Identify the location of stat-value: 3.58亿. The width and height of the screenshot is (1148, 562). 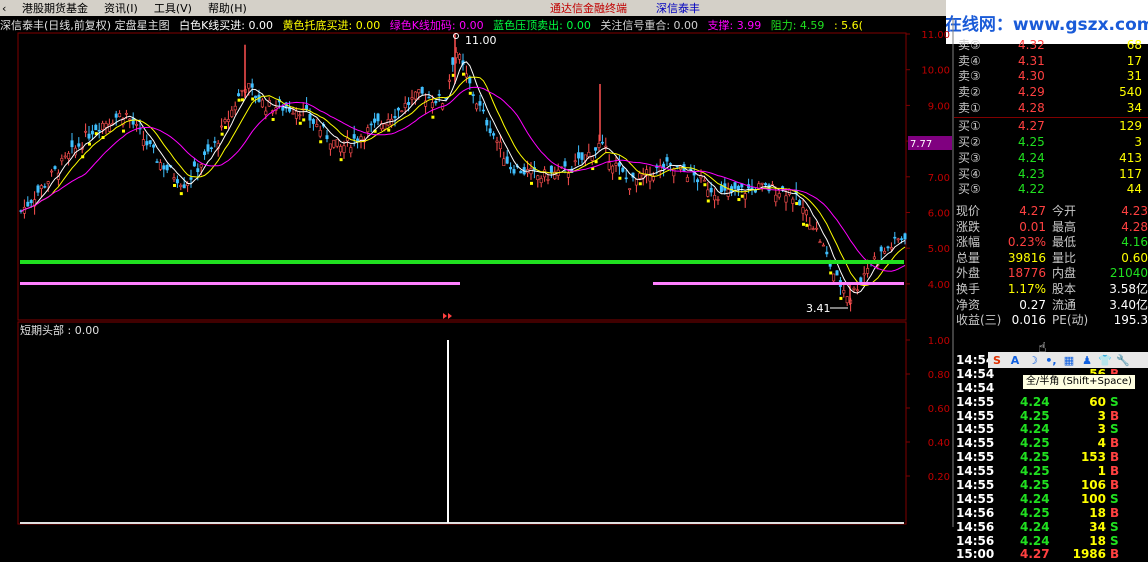
(1128, 288).